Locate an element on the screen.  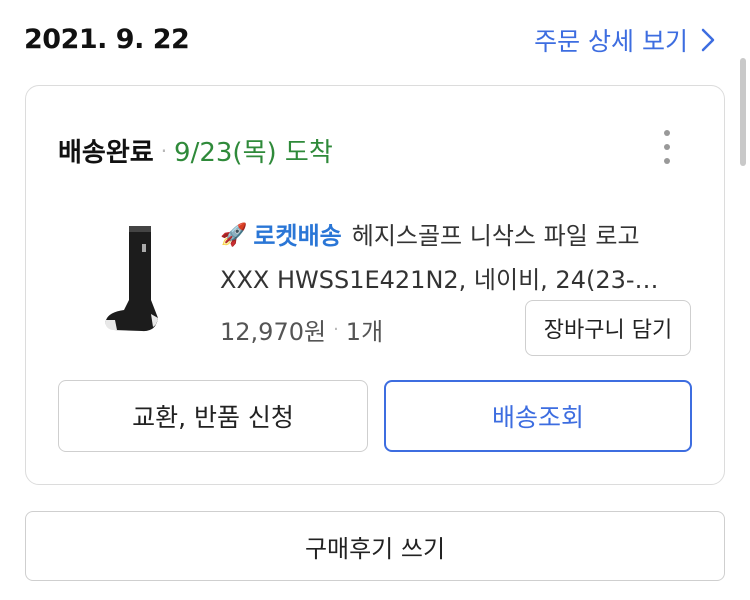
price-quantity: 12,970원 · 1개 is located at coordinates (301, 329).